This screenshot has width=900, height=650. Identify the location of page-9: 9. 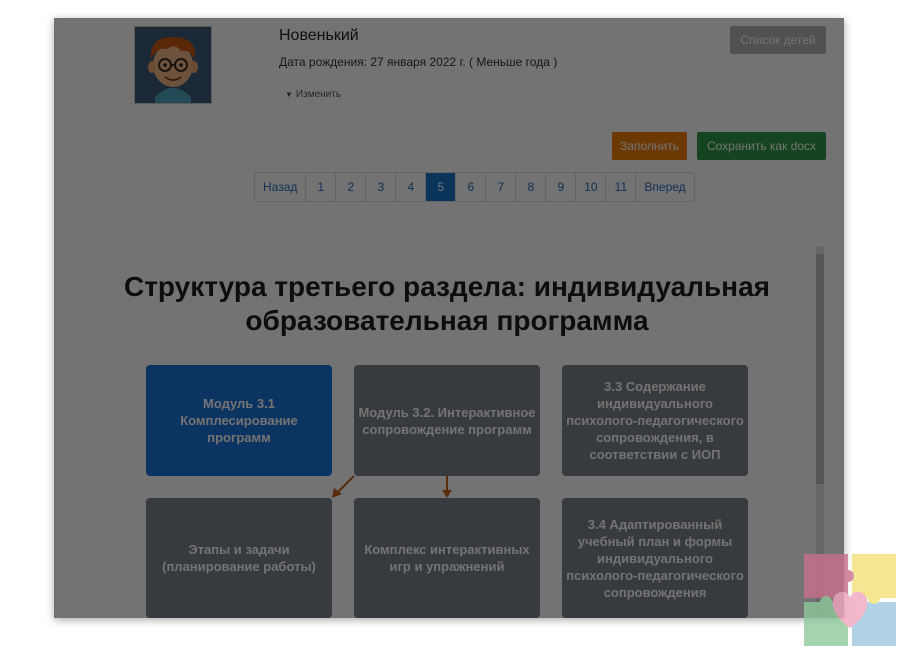
(561, 187).